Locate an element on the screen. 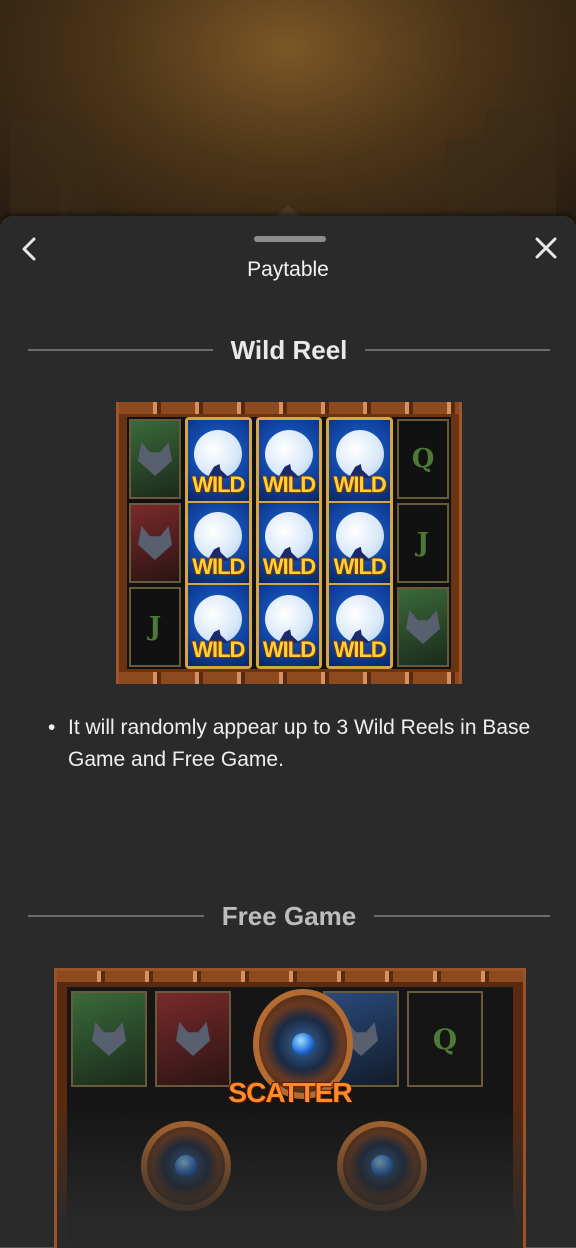  section-title: Wild Reel is located at coordinates (289, 349).